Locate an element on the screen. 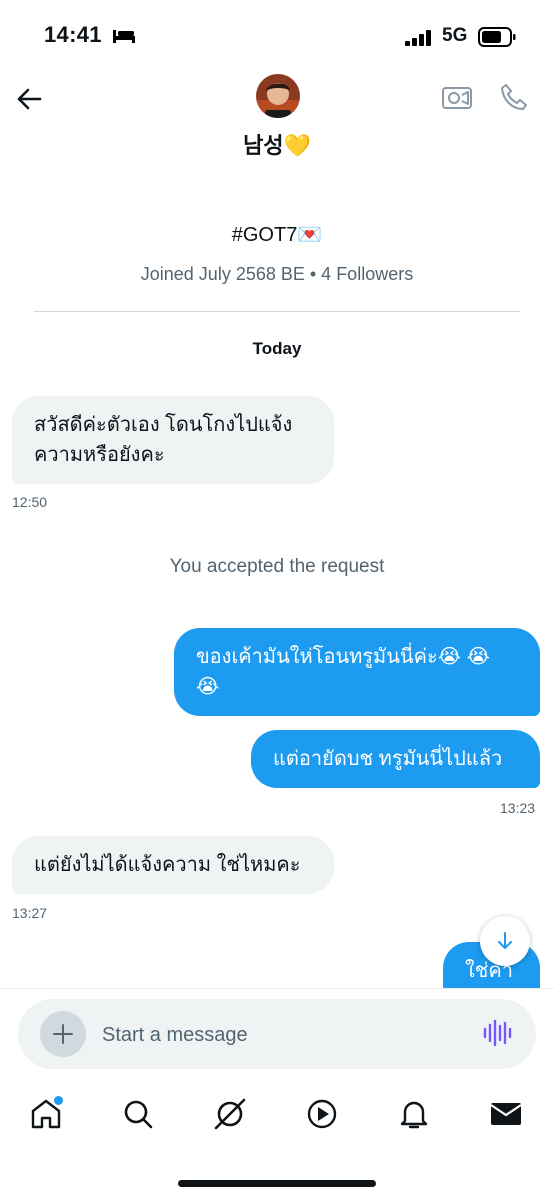 This screenshot has width=554, height=1199. voice-wave-icon is located at coordinates (497, 1033).